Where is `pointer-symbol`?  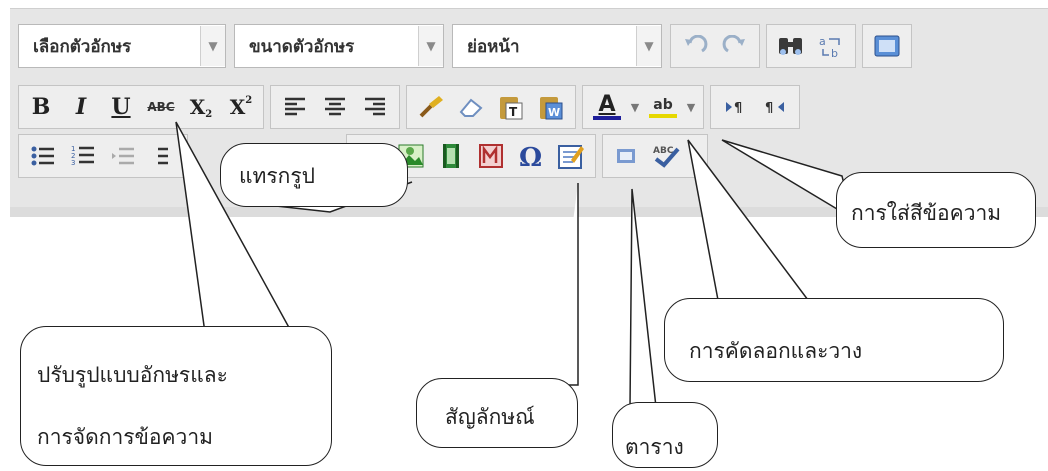
pointer-symbol is located at coordinates (565, 284).